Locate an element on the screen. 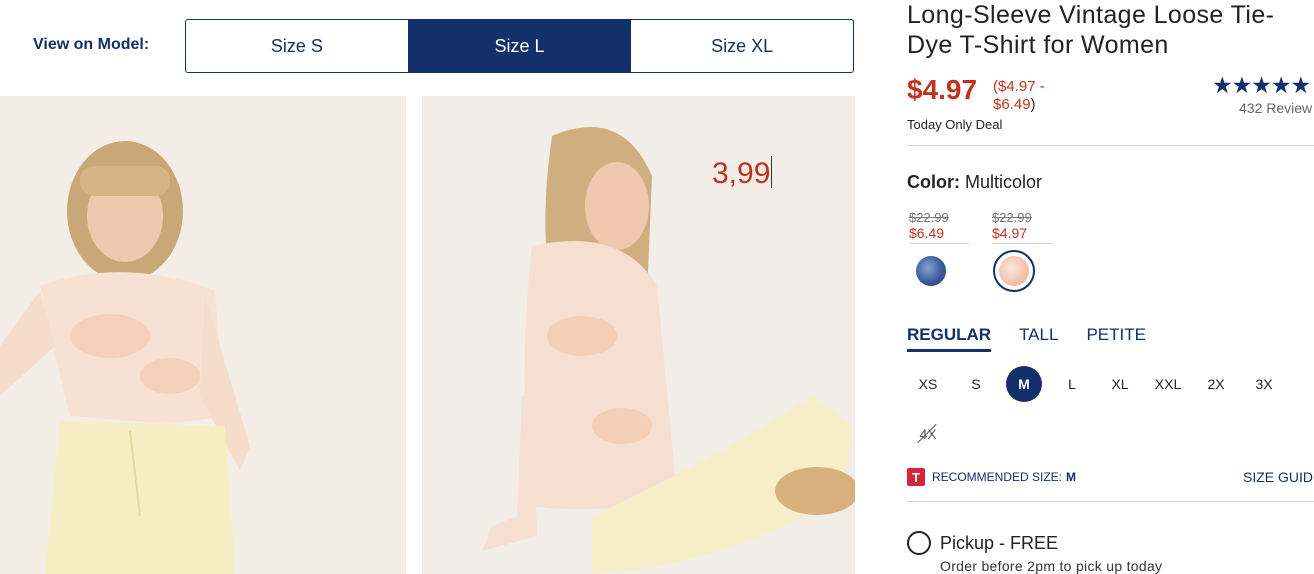 Image resolution: width=1314 pixels, height=574 pixels. tab-petite: PETITE is located at coordinates (1116, 338).